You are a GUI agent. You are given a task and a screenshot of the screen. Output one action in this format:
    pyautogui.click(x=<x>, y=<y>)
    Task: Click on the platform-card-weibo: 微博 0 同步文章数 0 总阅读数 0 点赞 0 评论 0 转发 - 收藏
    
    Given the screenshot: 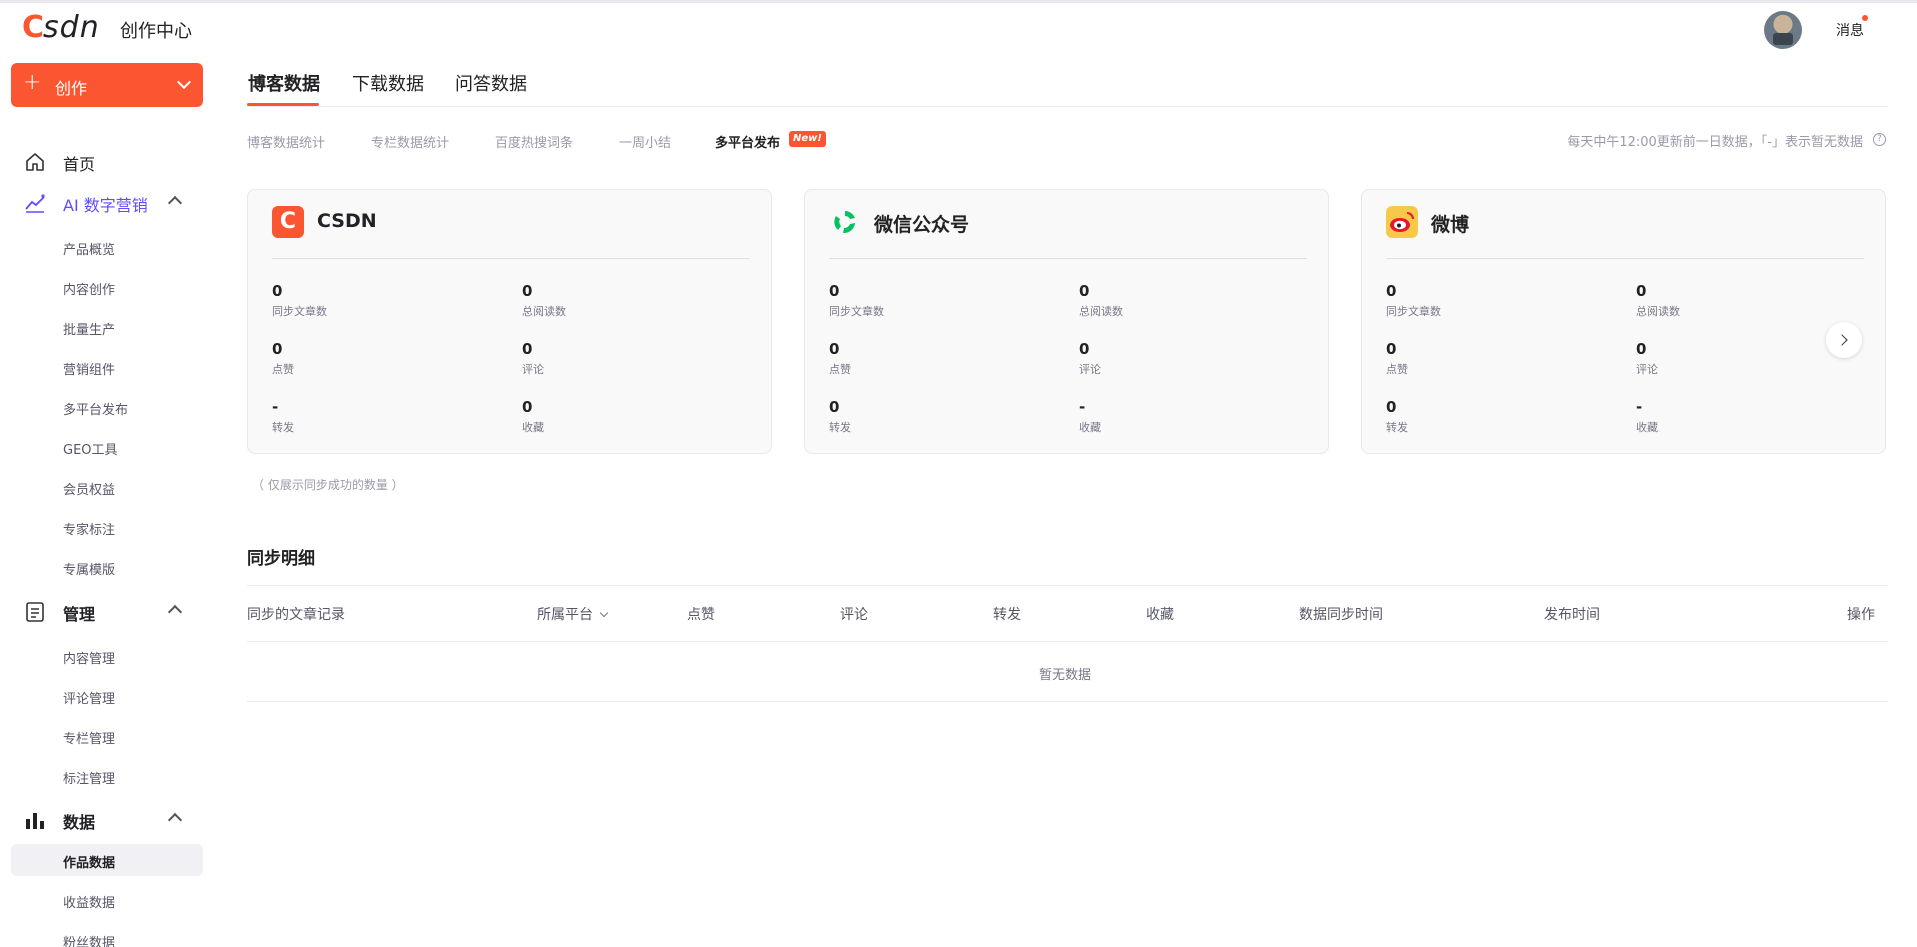 What is the action you would take?
    pyautogui.click(x=1623, y=321)
    